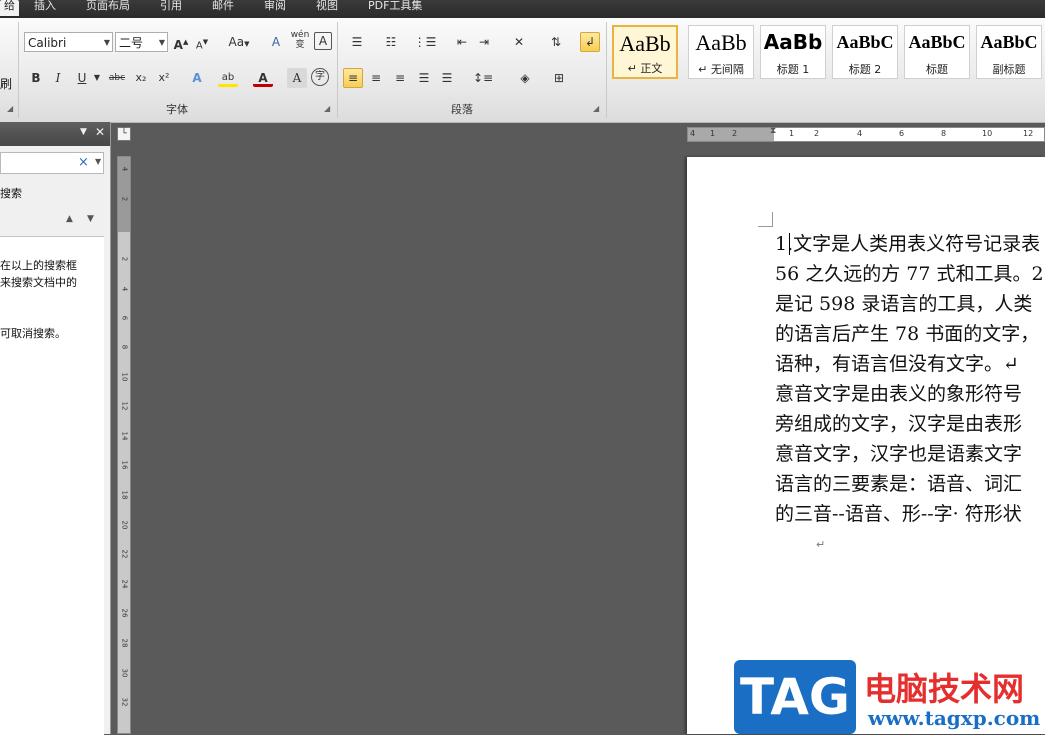 This screenshot has width=1045, height=735. I want to click on phonetic-guide-button: wén 变, so click(300, 40).